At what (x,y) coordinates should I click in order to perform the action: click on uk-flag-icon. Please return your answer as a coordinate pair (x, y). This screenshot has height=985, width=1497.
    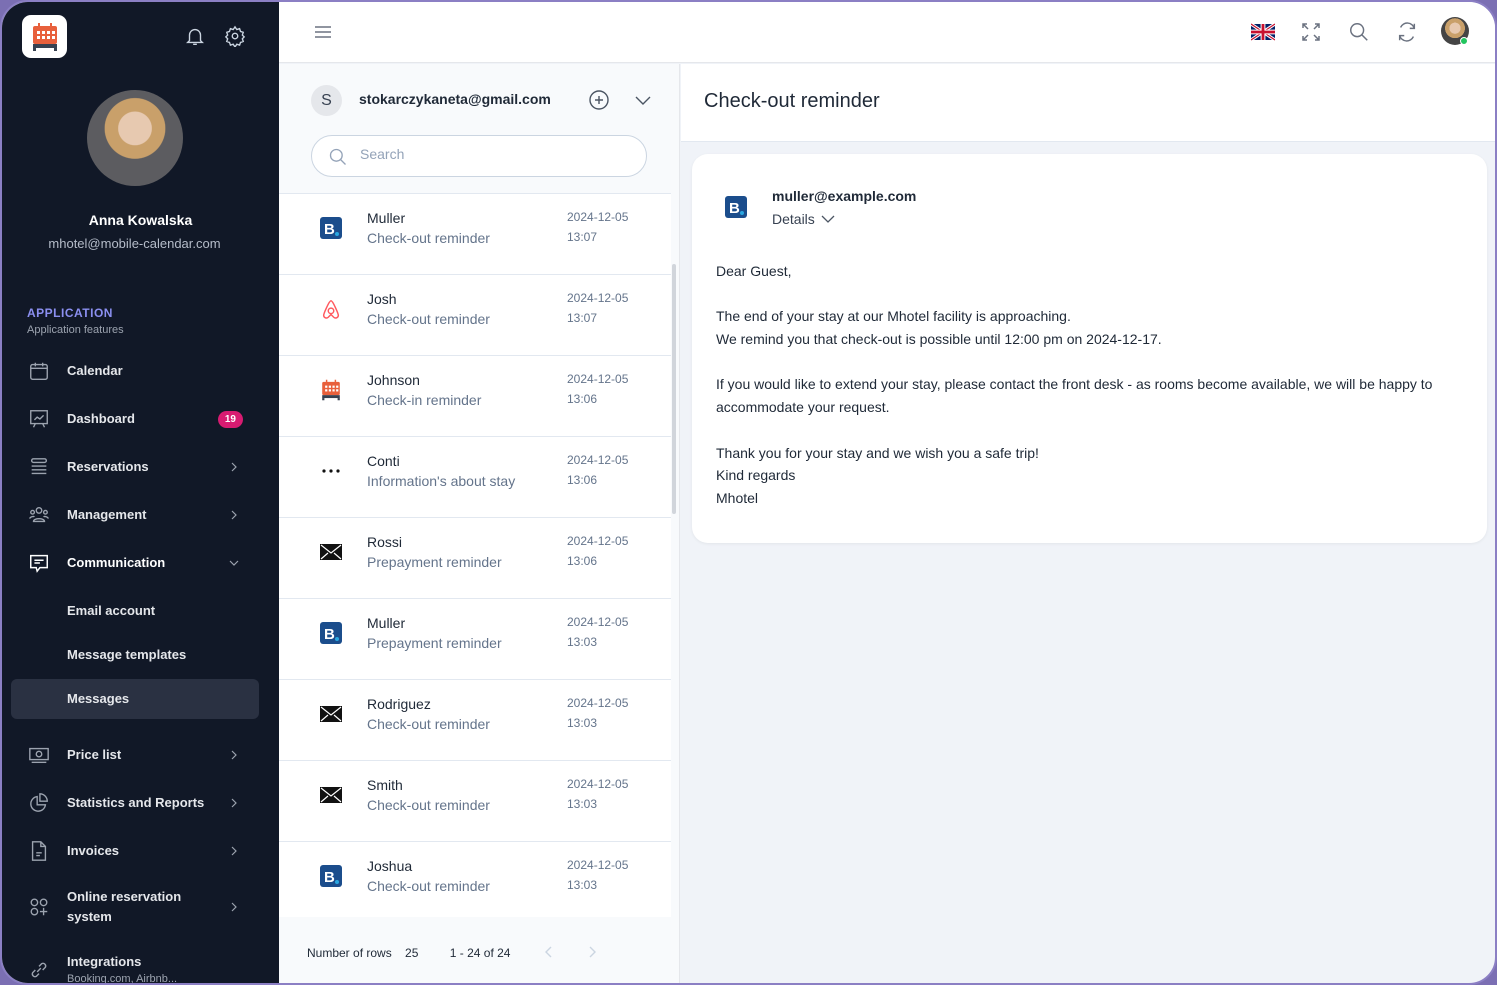
    Looking at the image, I should click on (1263, 32).